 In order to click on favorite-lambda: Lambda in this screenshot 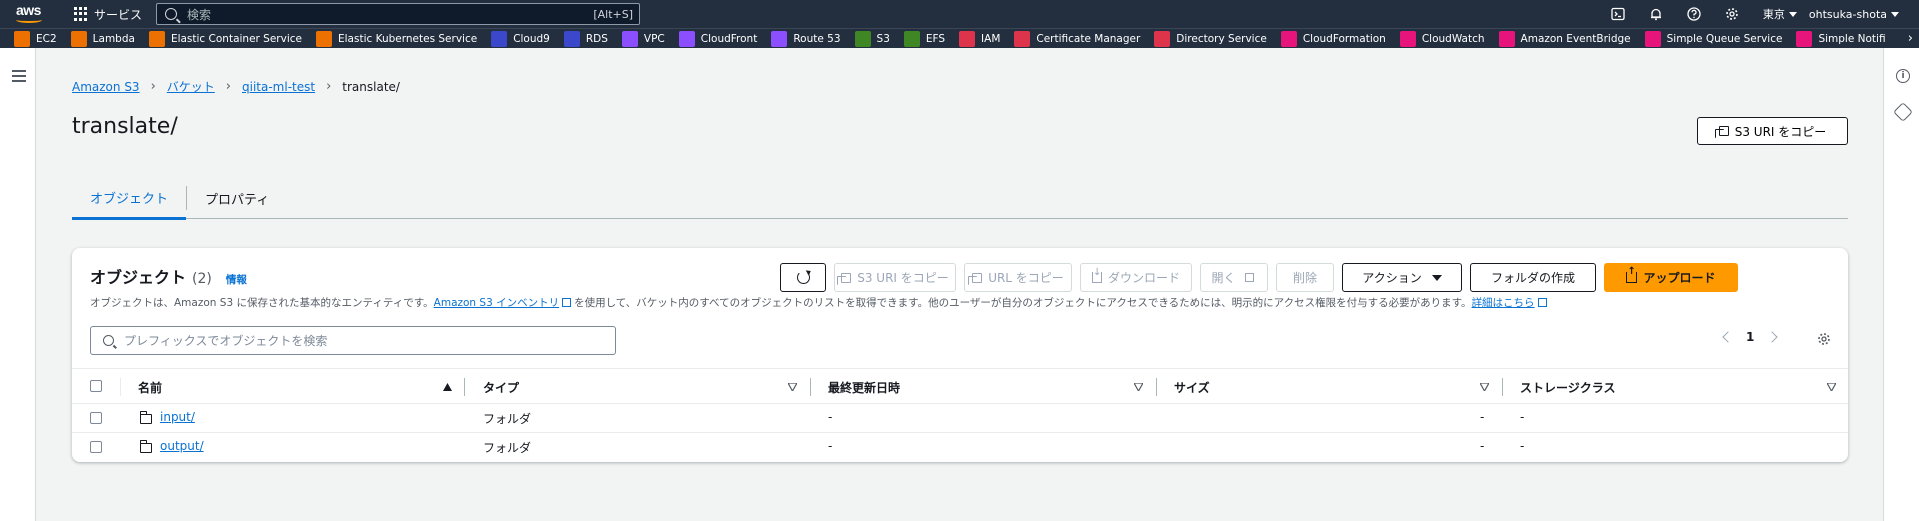, I will do `click(102, 38)`.